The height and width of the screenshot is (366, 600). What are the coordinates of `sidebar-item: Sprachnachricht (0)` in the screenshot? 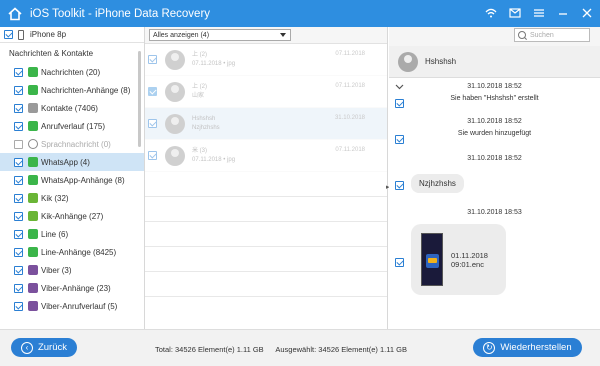 It's located at (72, 144).